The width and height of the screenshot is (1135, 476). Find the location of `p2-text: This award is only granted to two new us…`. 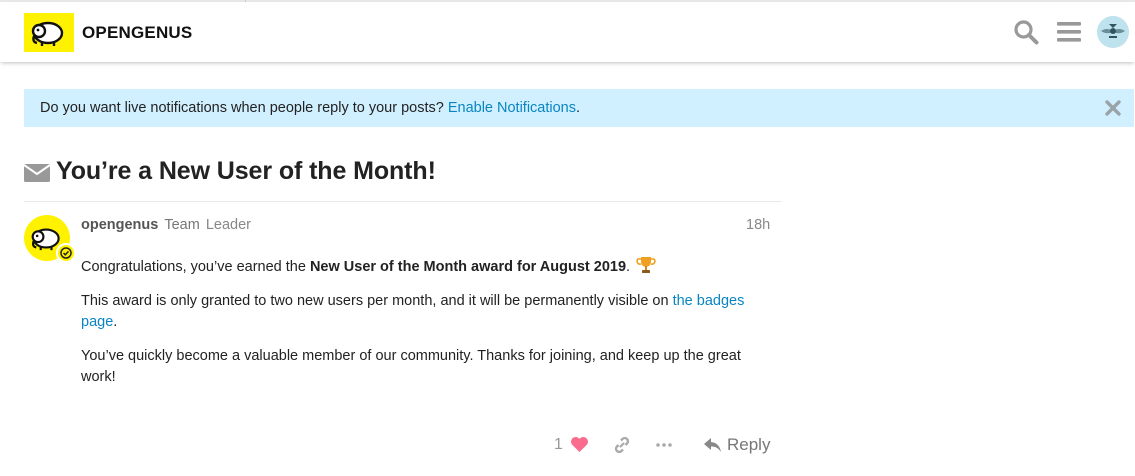

p2-text: This award is only granted to two new us… is located at coordinates (377, 301).